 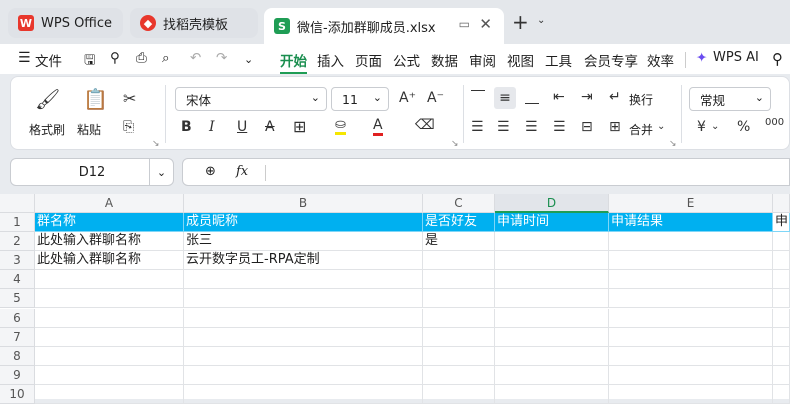 What do you see at coordinates (17, 356) in the screenshot?
I see `row-header: 8` at bounding box center [17, 356].